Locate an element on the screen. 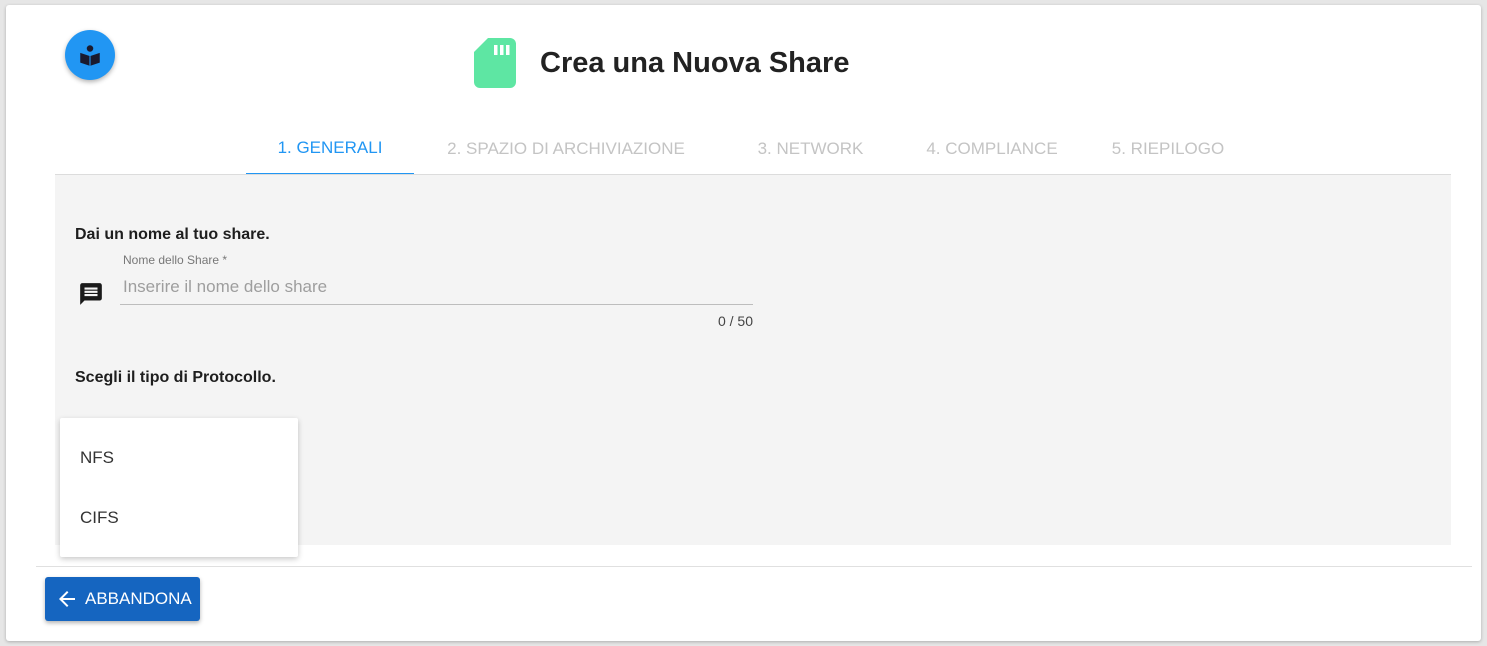 Image resolution: width=1487 pixels, height=646 pixels. name-section-label: Dai un nome al tuo share. is located at coordinates (172, 234).